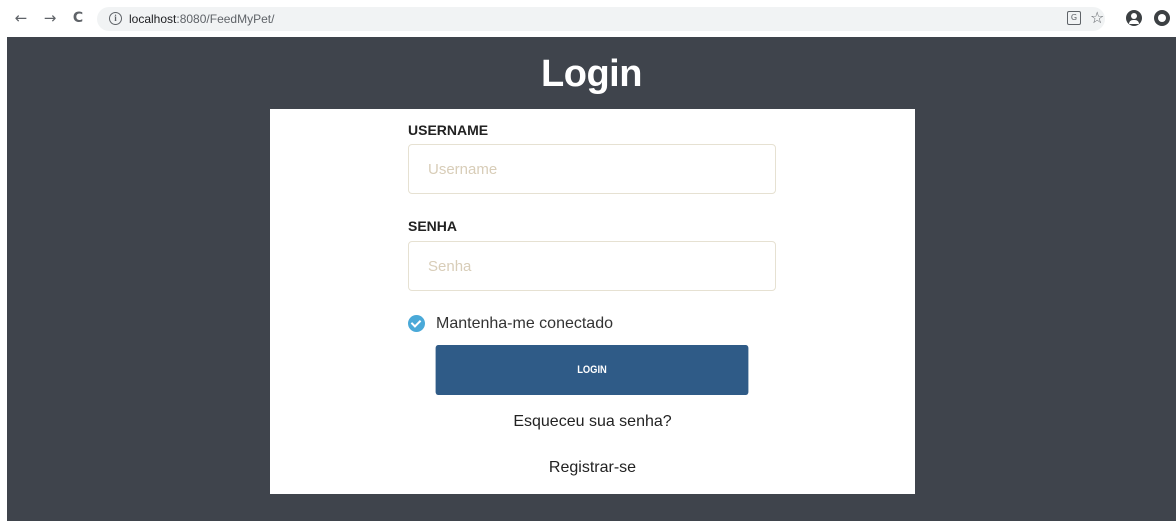 The height and width of the screenshot is (521, 1176). I want to click on forward-arrow-icon: →, so click(50, 18).